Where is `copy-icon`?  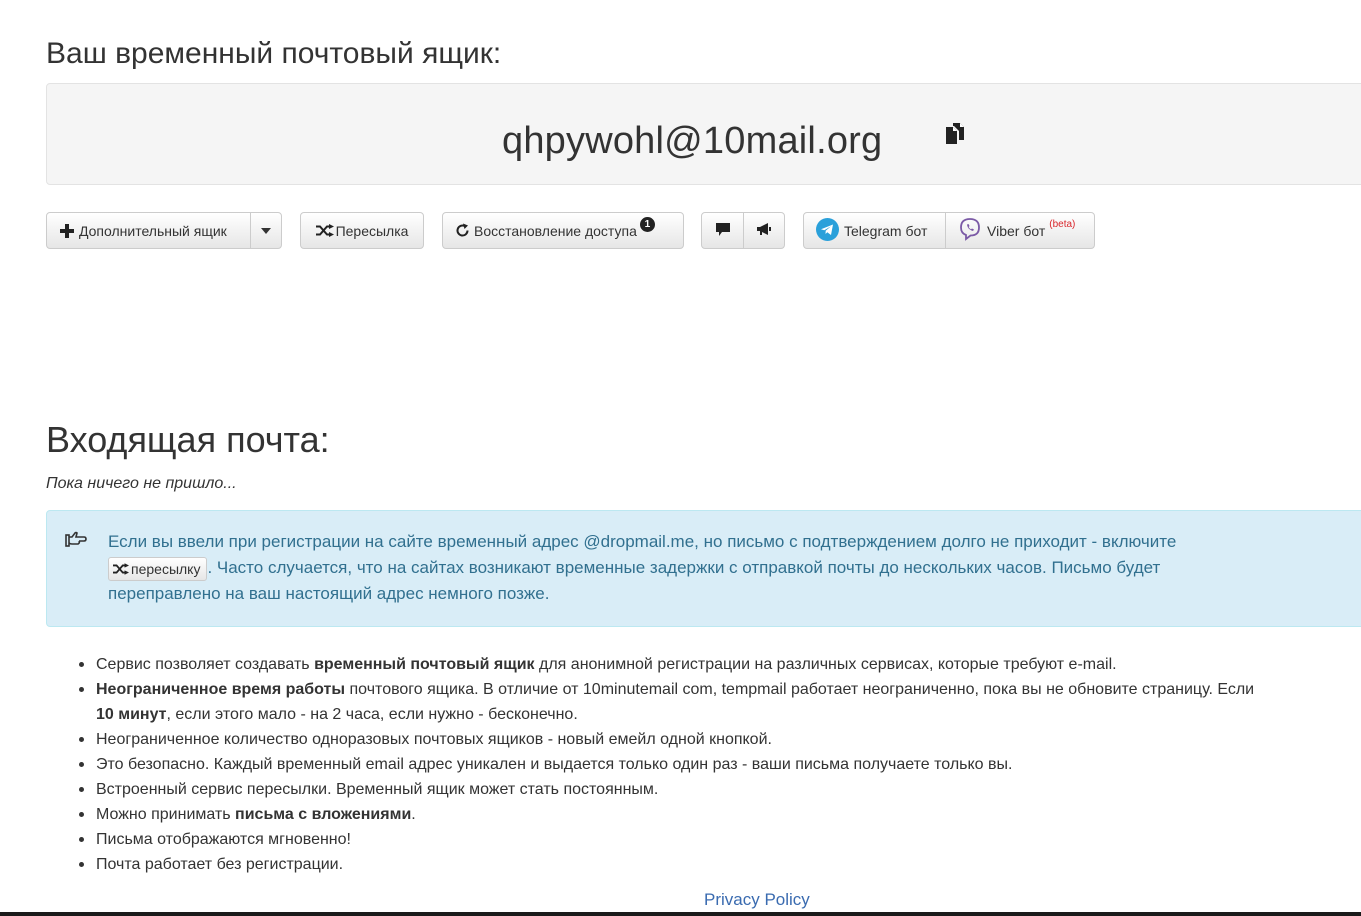
copy-icon is located at coordinates (955, 135).